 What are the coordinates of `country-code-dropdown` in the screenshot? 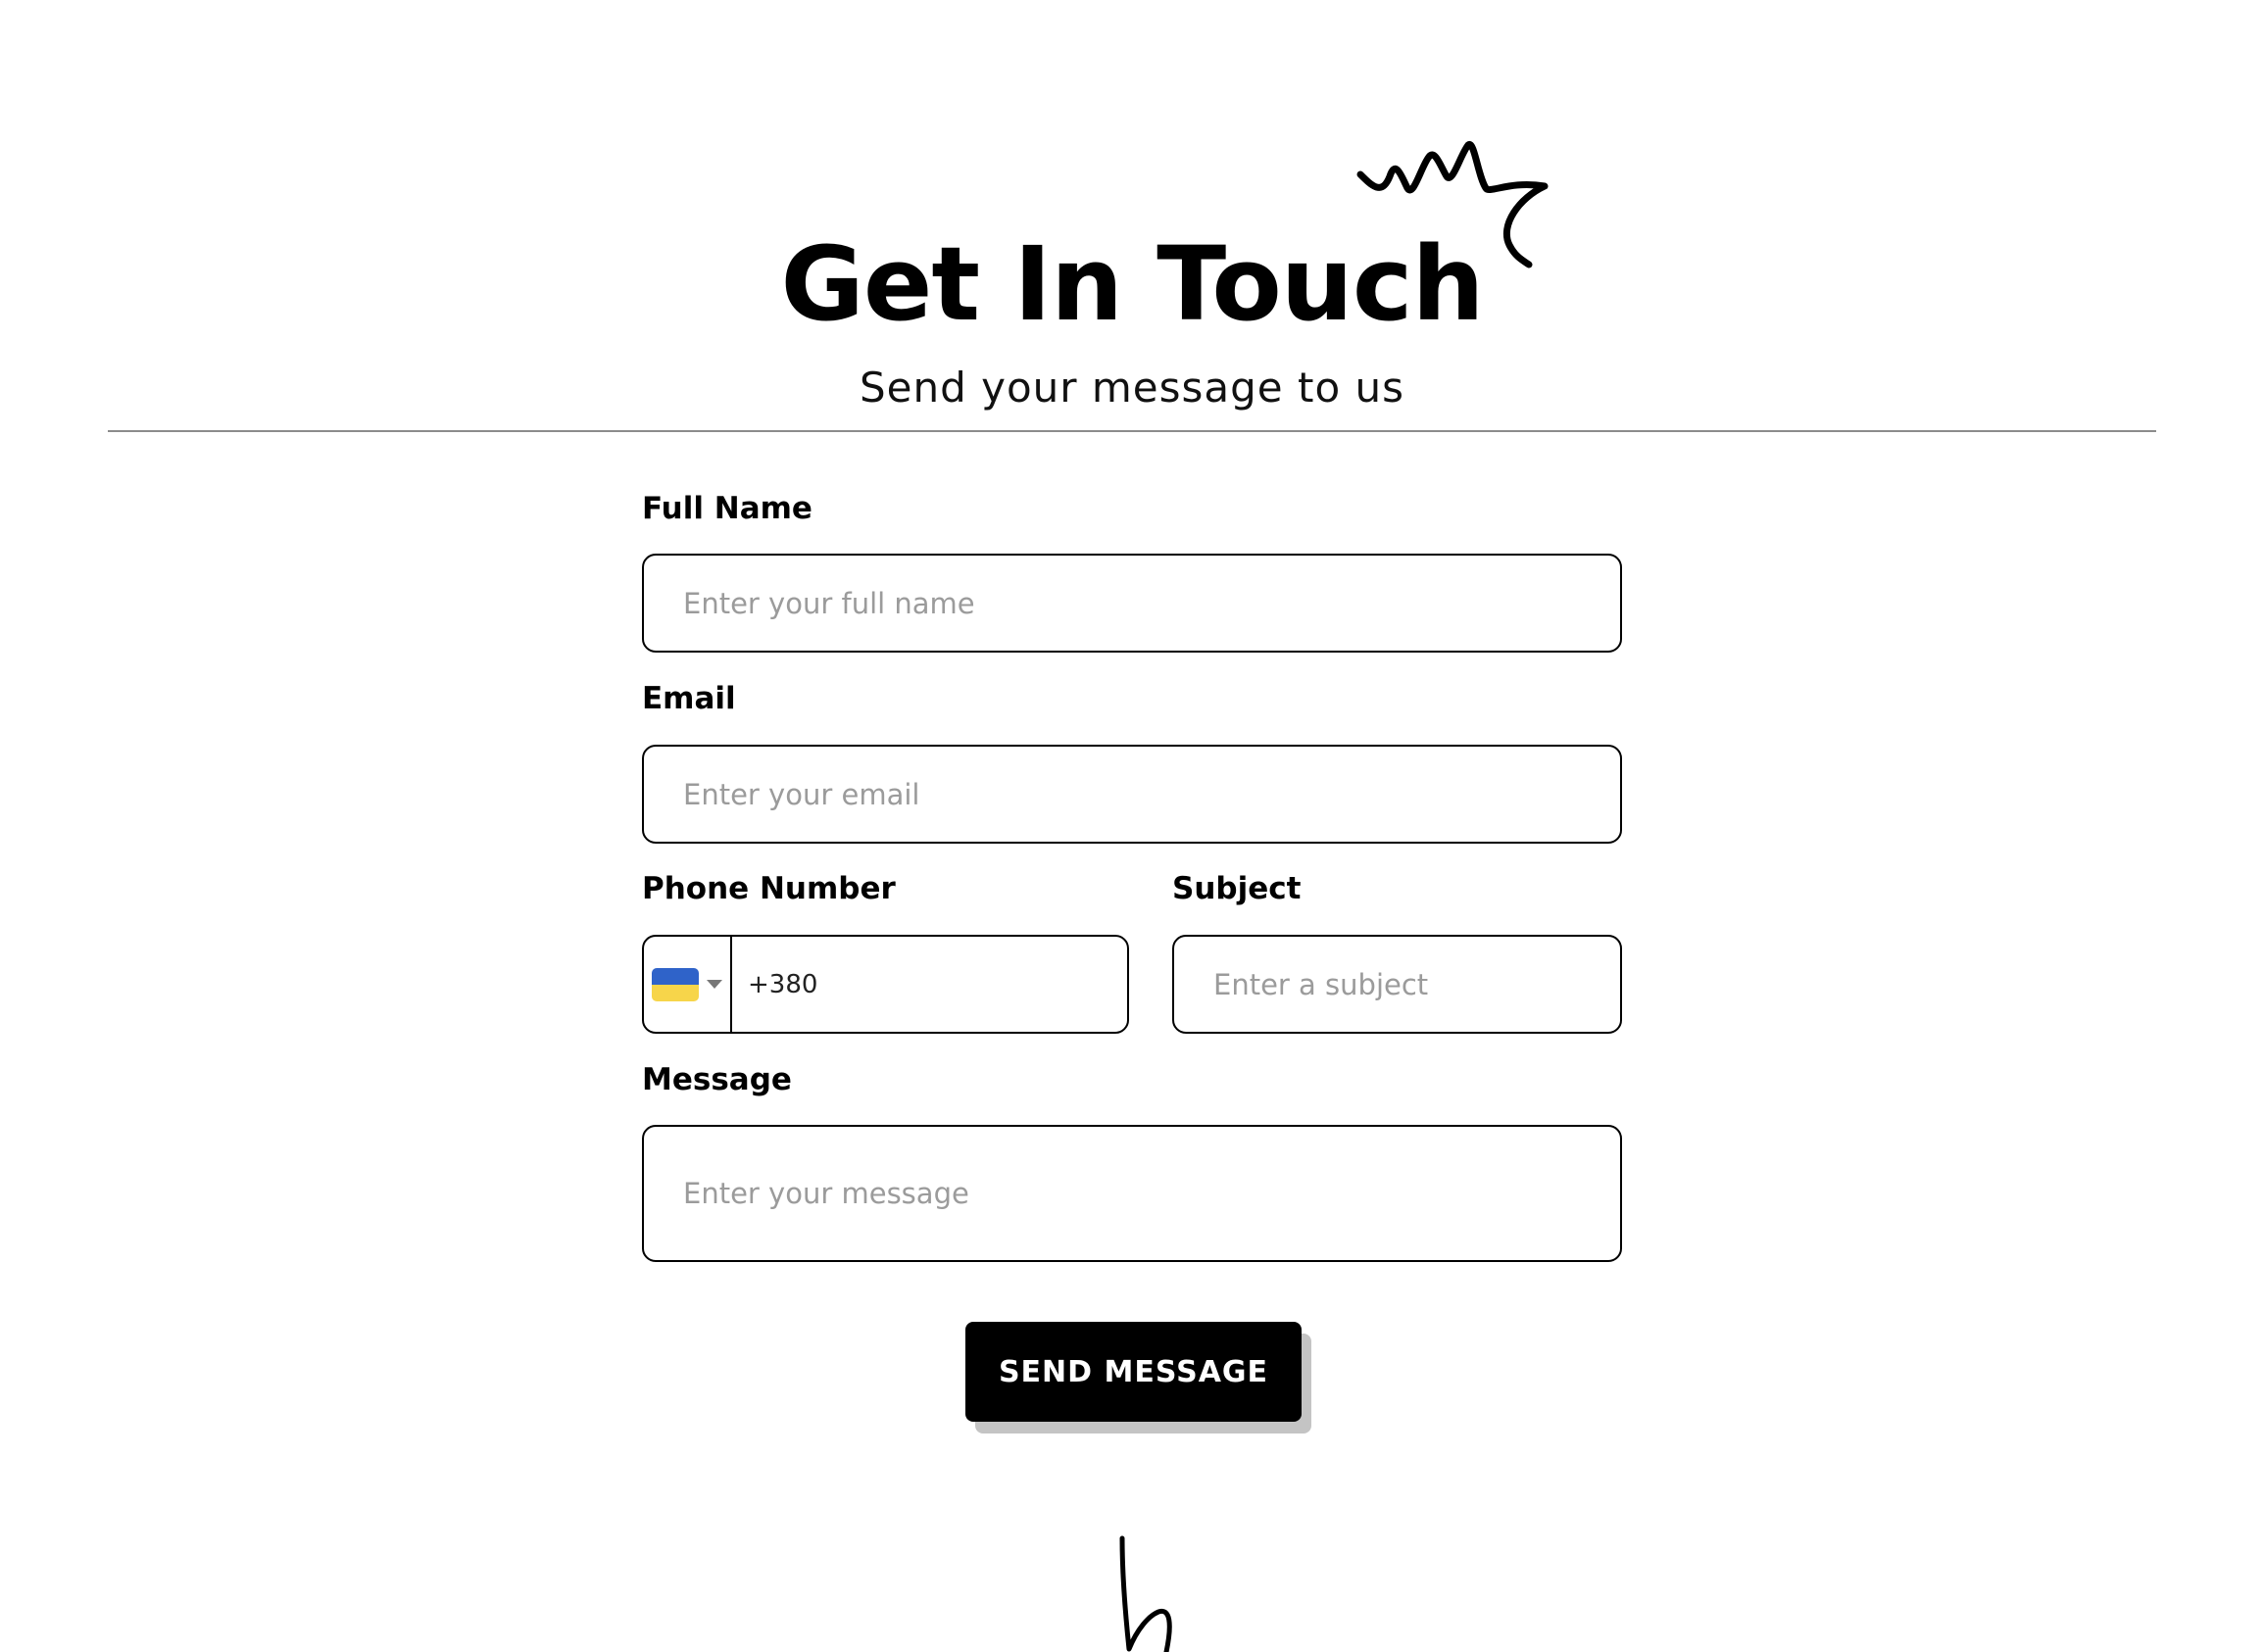 It's located at (688, 984).